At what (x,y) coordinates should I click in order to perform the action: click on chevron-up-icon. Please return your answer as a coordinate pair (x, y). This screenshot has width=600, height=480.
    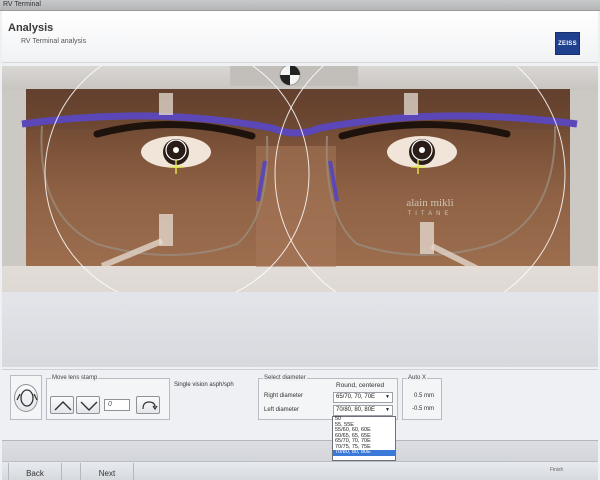
    Looking at the image, I should click on (63, 406).